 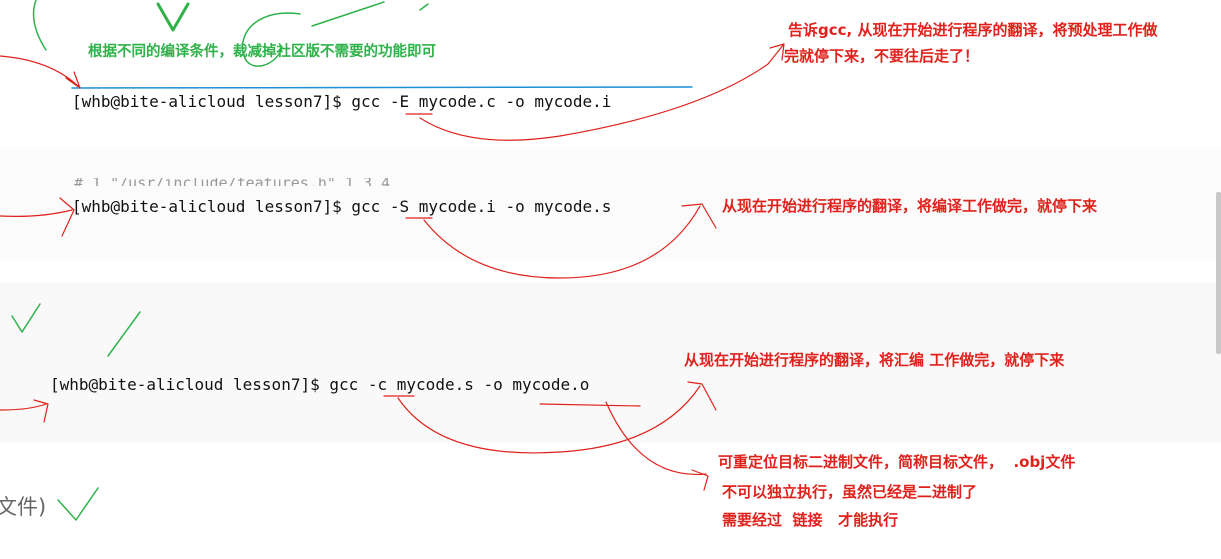 What do you see at coordinates (23, 507) in the screenshot?
I see `partial-document-text: 文件)` at bounding box center [23, 507].